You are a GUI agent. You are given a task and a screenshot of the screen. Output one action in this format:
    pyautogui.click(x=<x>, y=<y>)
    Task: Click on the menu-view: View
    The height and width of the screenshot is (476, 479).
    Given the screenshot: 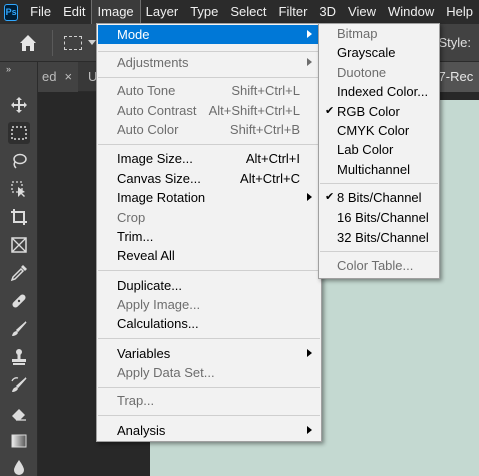 What is the action you would take?
    pyautogui.click(x=362, y=12)
    